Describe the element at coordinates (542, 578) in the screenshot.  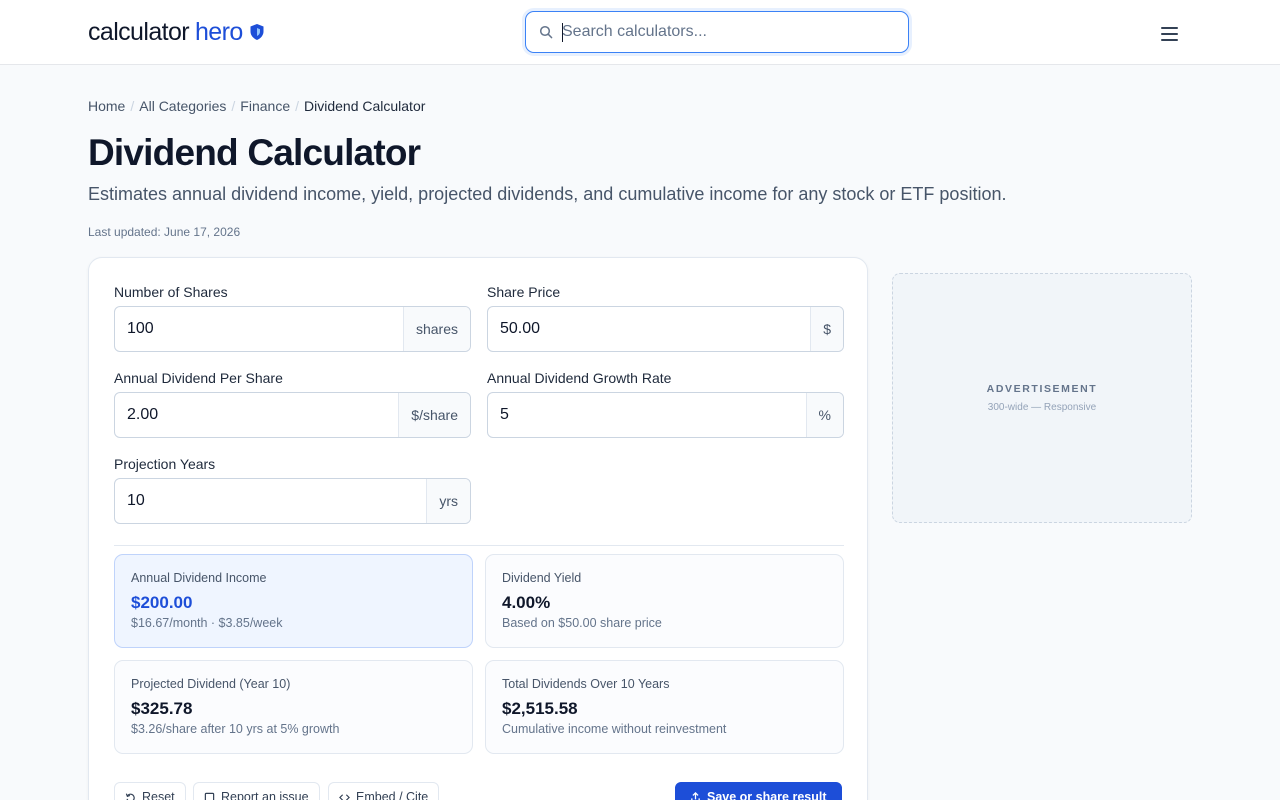
I see `result-label: Dividend Yield` at that location.